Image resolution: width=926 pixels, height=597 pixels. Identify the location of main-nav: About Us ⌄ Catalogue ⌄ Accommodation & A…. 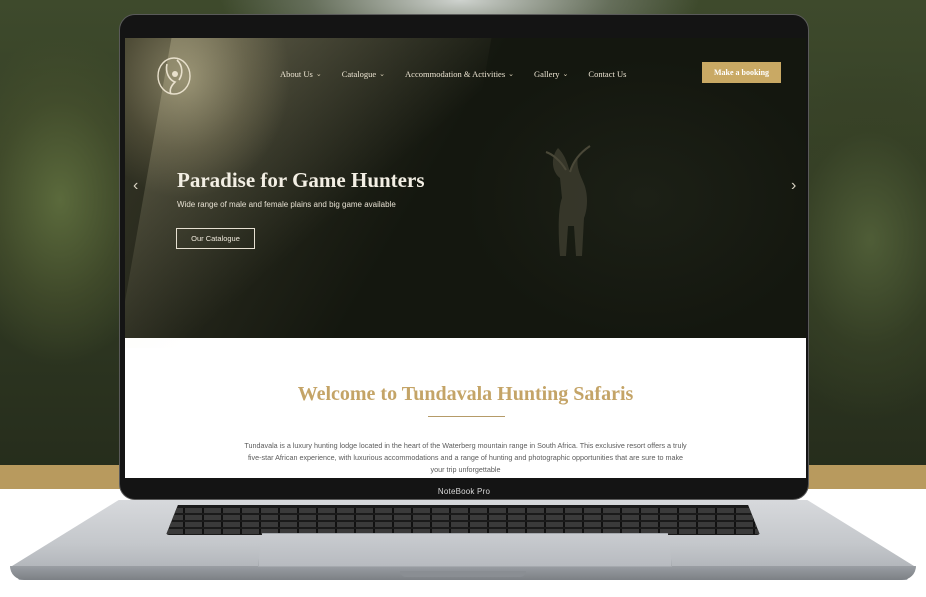
(463, 74).